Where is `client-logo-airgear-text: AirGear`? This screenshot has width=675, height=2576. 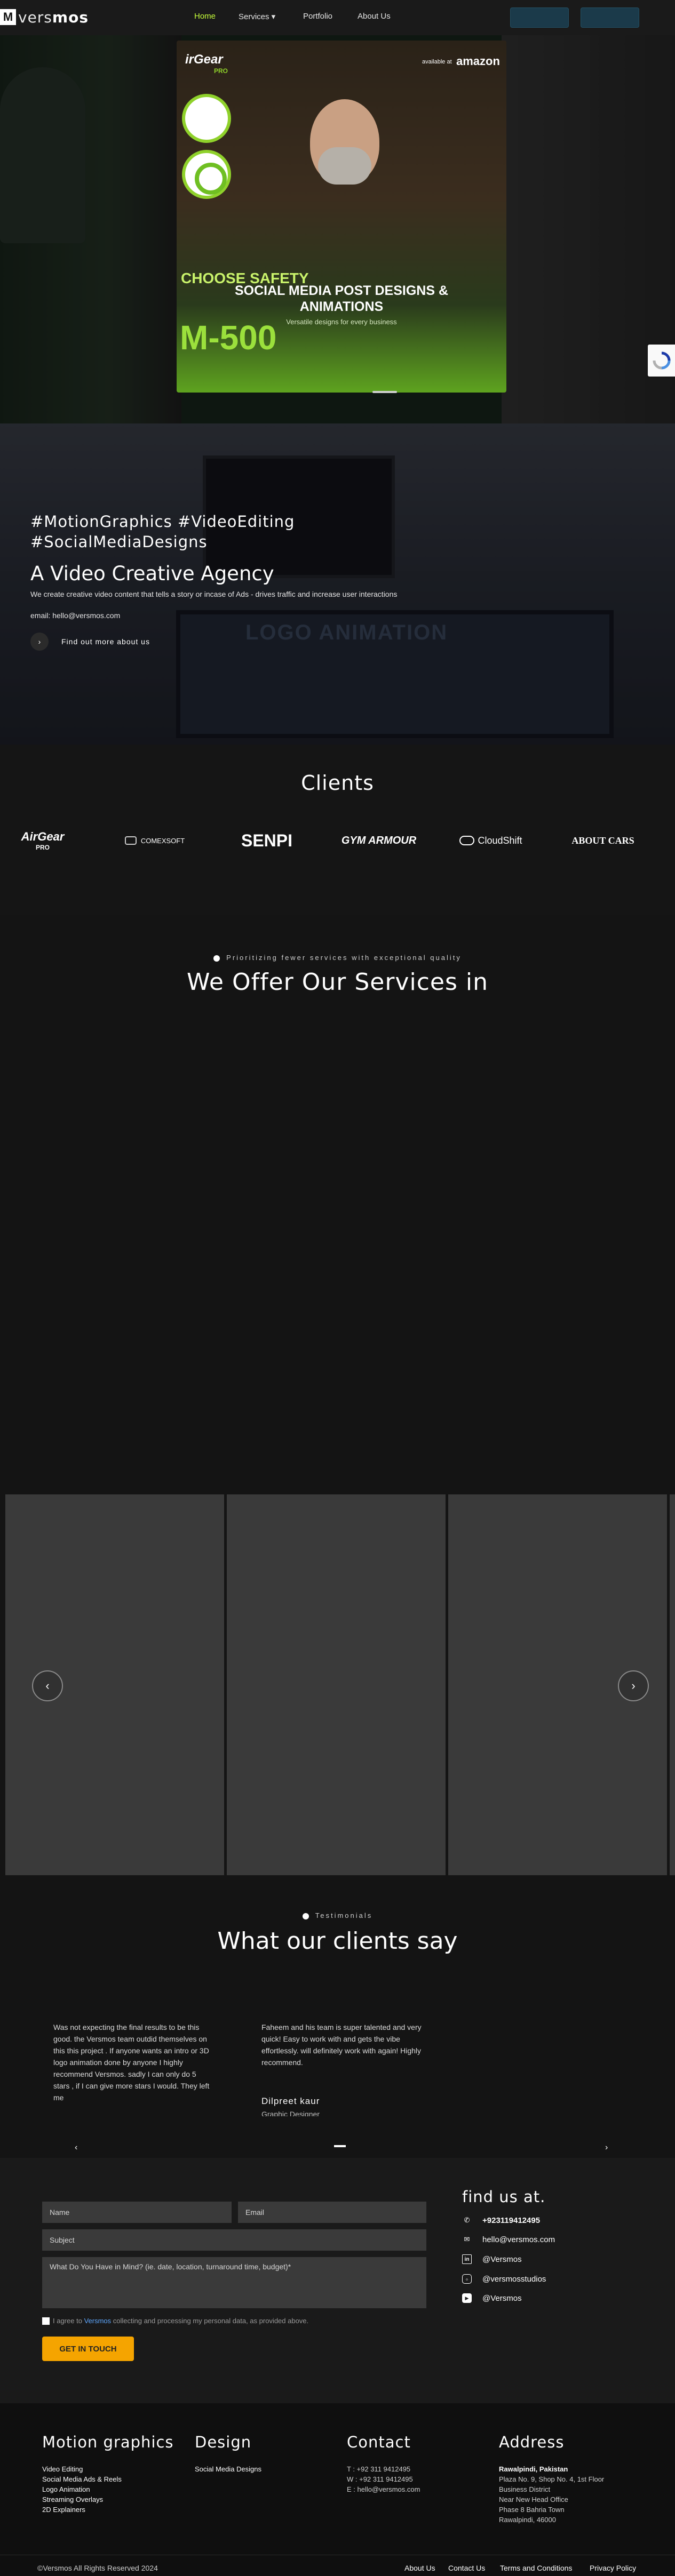
client-logo-airgear-text: AirGear is located at coordinates (43, 836).